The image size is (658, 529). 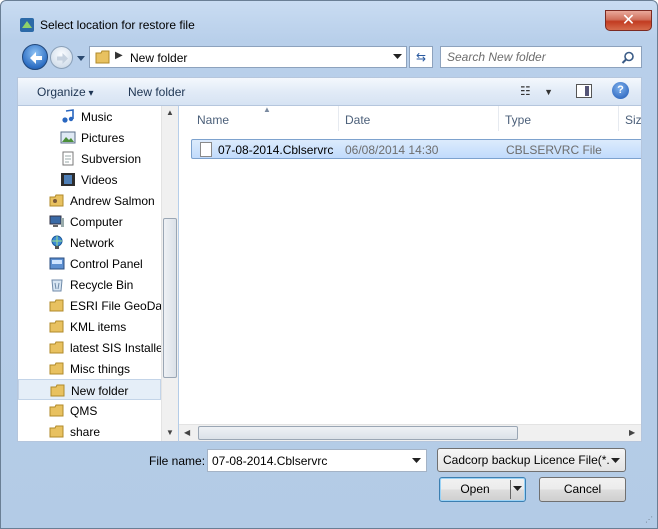 What do you see at coordinates (102, 285) in the screenshot?
I see `sidebar-item-label: Recycle Bin` at bounding box center [102, 285].